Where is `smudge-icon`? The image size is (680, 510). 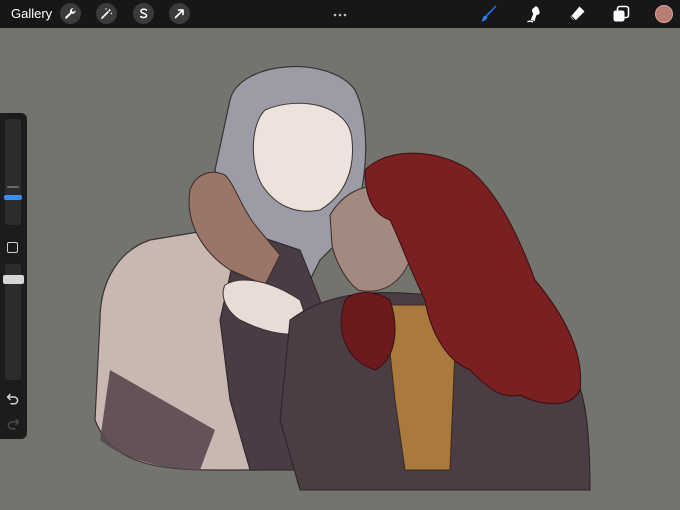 smudge-icon is located at coordinates (534, 14).